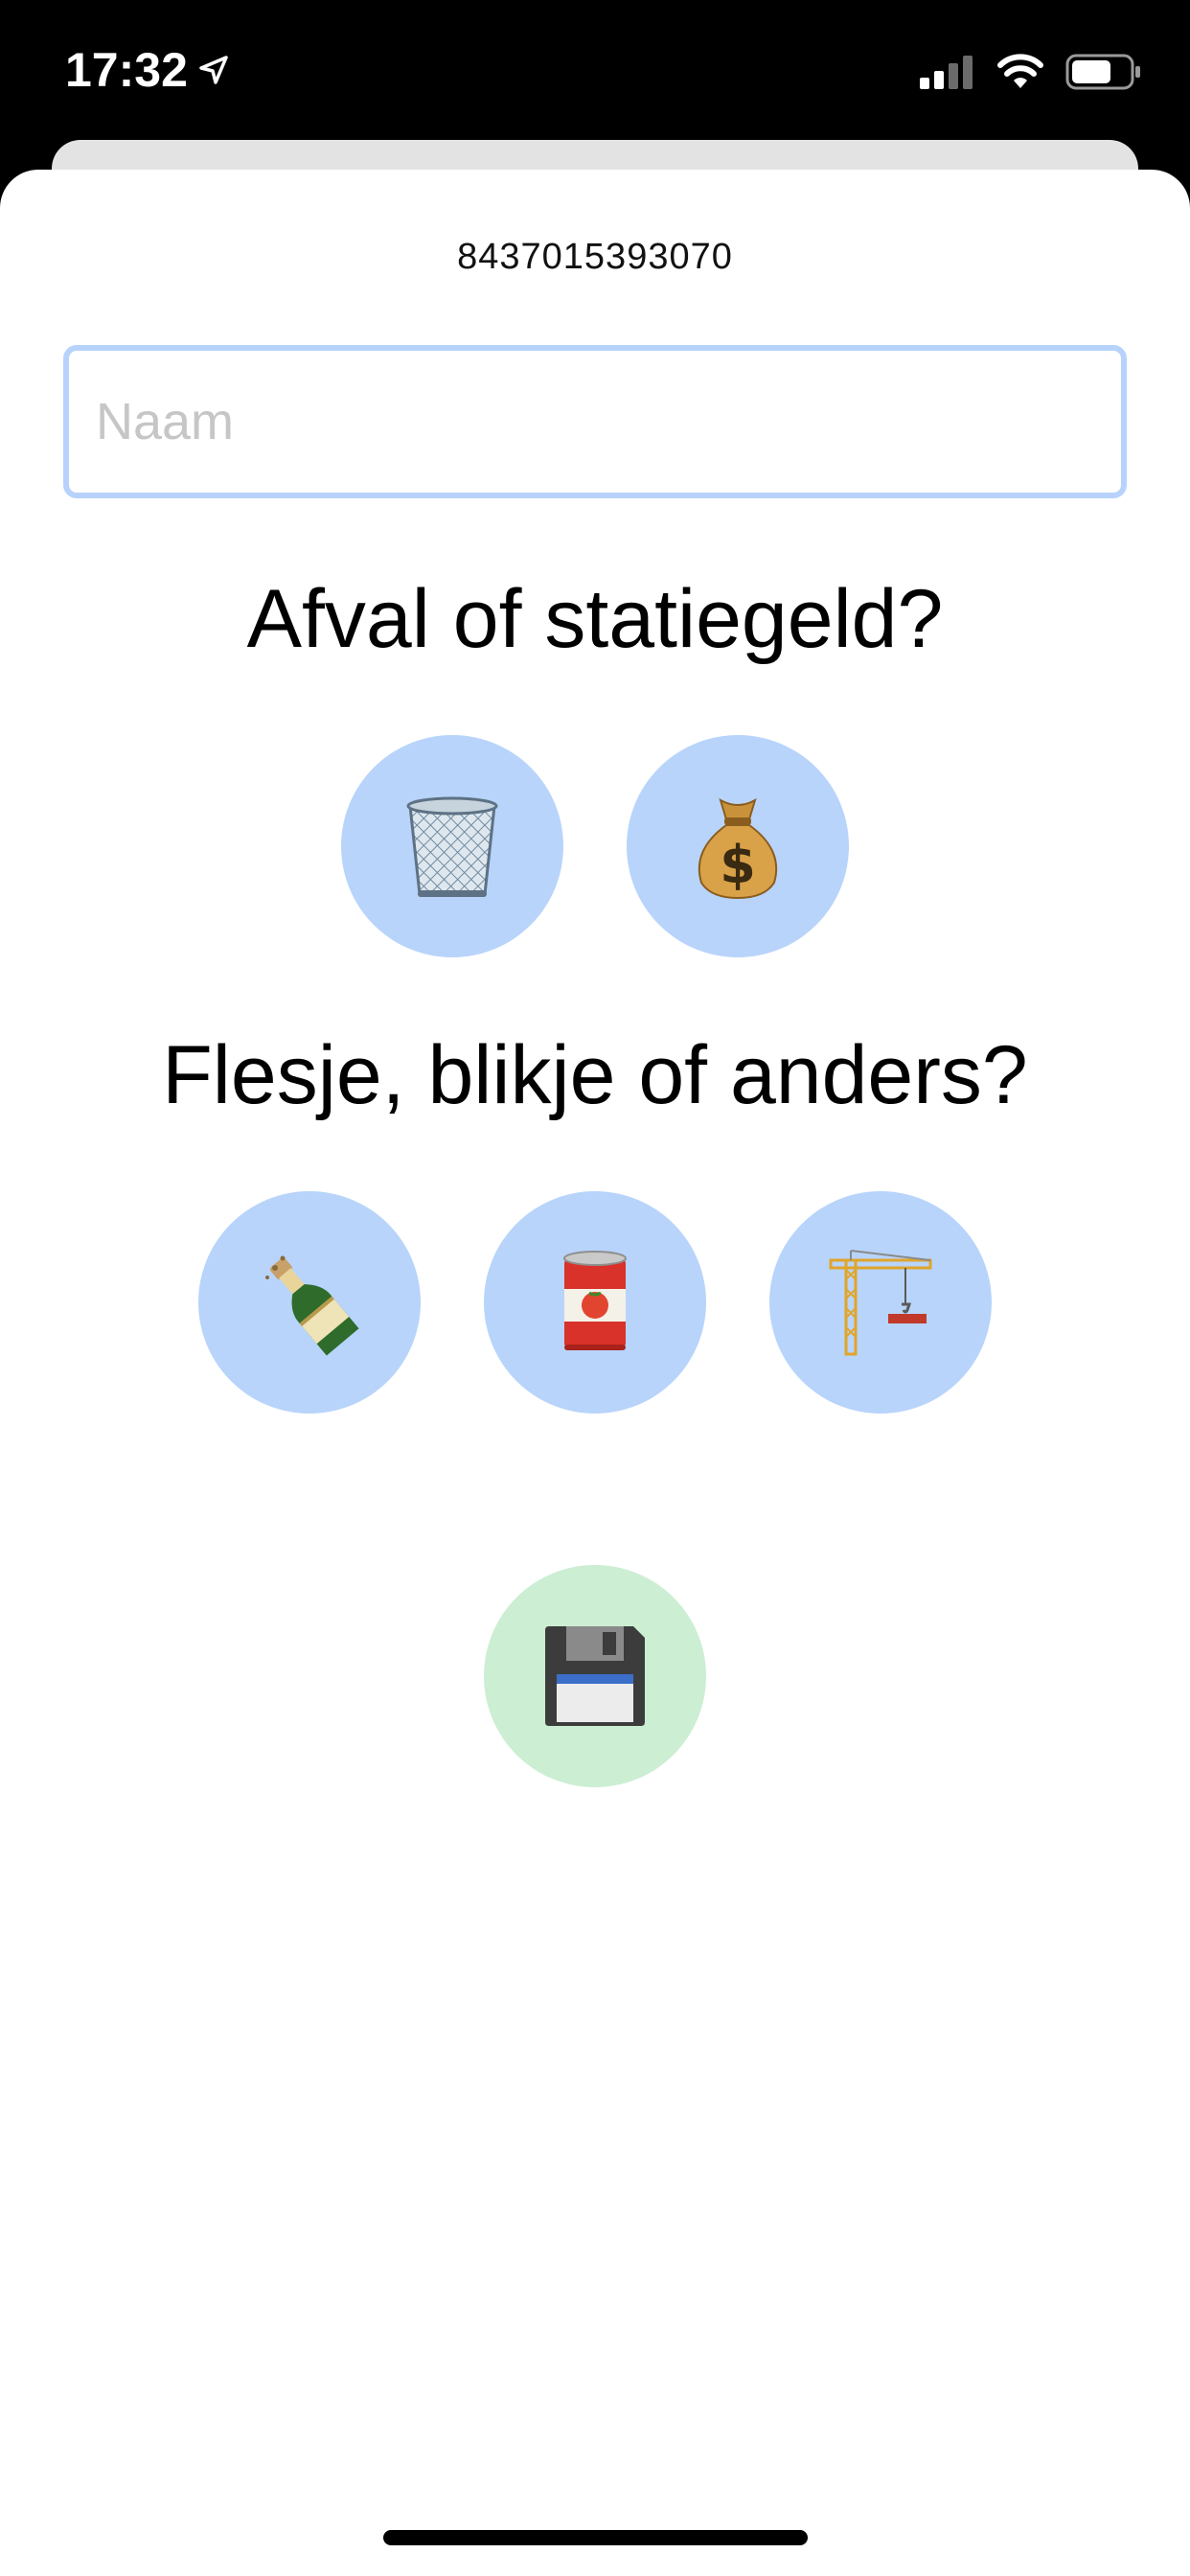 This screenshot has width=1190, height=2576. What do you see at coordinates (595, 619) in the screenshot?
I see `question-type: Afval of statiegeld?` at bounding box center [595, 619].